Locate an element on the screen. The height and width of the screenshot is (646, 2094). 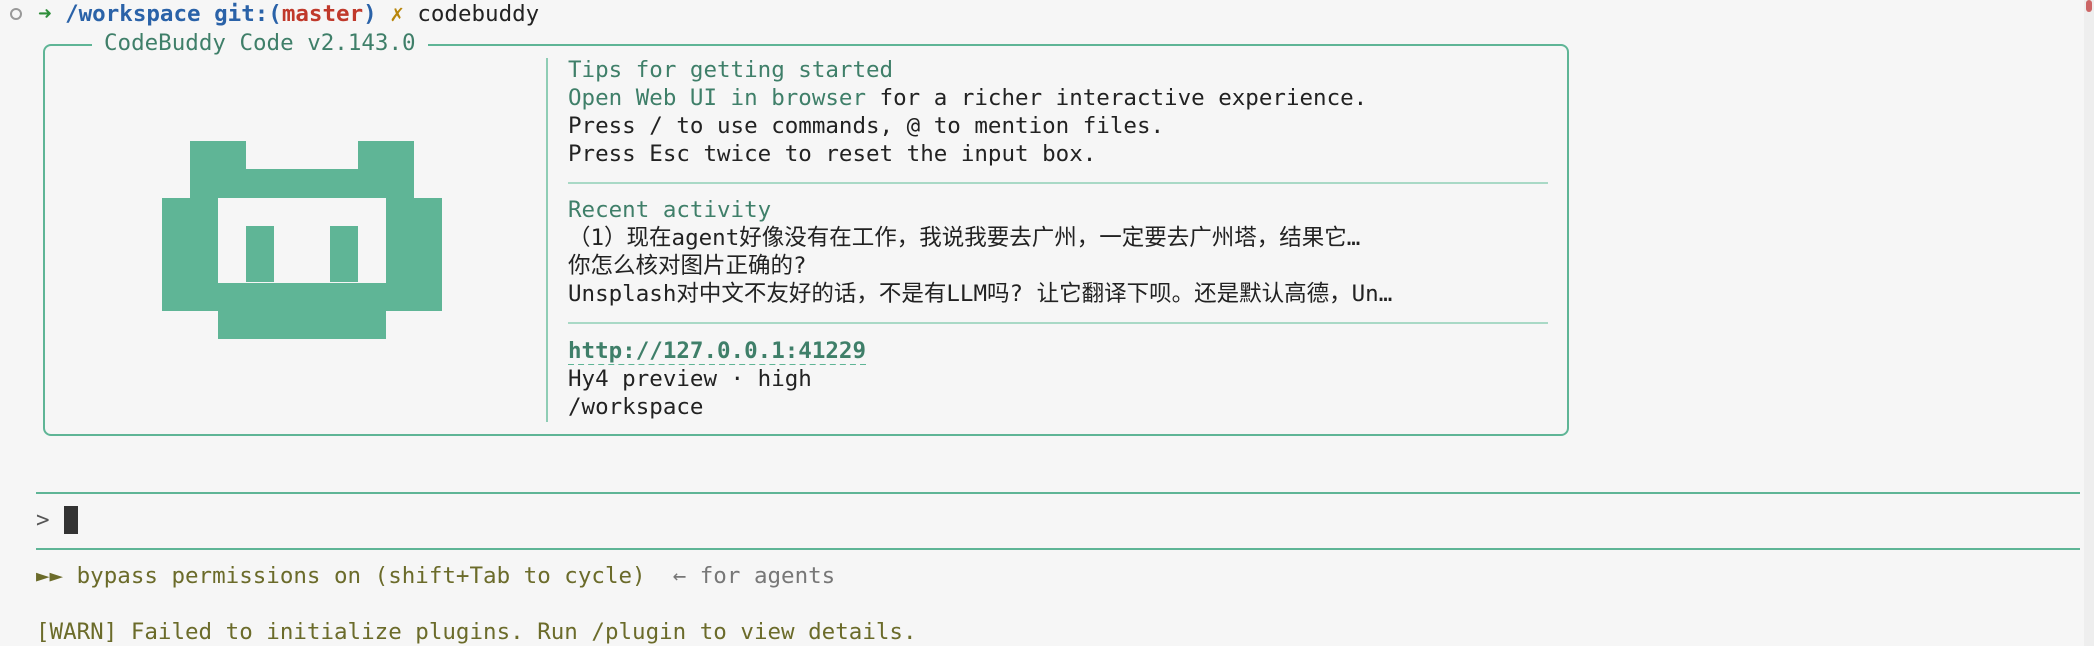
prompt-dirty-mark: ✗ is located at coordinates (397, 14).